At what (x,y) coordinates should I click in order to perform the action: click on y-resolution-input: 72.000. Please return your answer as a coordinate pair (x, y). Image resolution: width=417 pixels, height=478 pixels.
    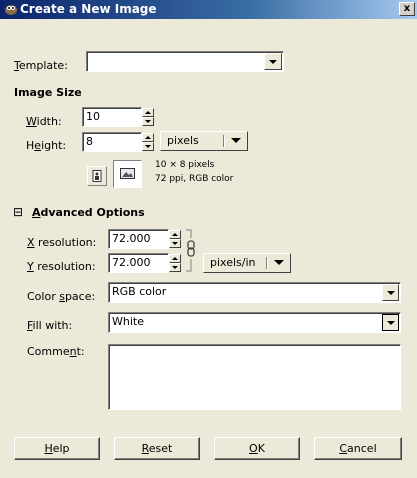
    Looking at the image, I should click on (138, 263).